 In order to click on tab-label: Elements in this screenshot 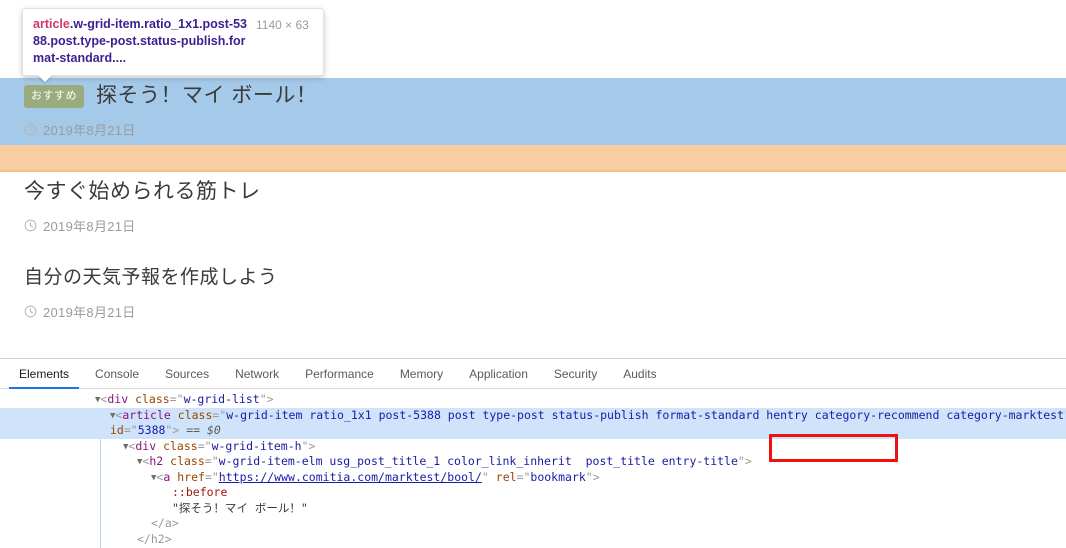, I will do `click(44, 373)`.